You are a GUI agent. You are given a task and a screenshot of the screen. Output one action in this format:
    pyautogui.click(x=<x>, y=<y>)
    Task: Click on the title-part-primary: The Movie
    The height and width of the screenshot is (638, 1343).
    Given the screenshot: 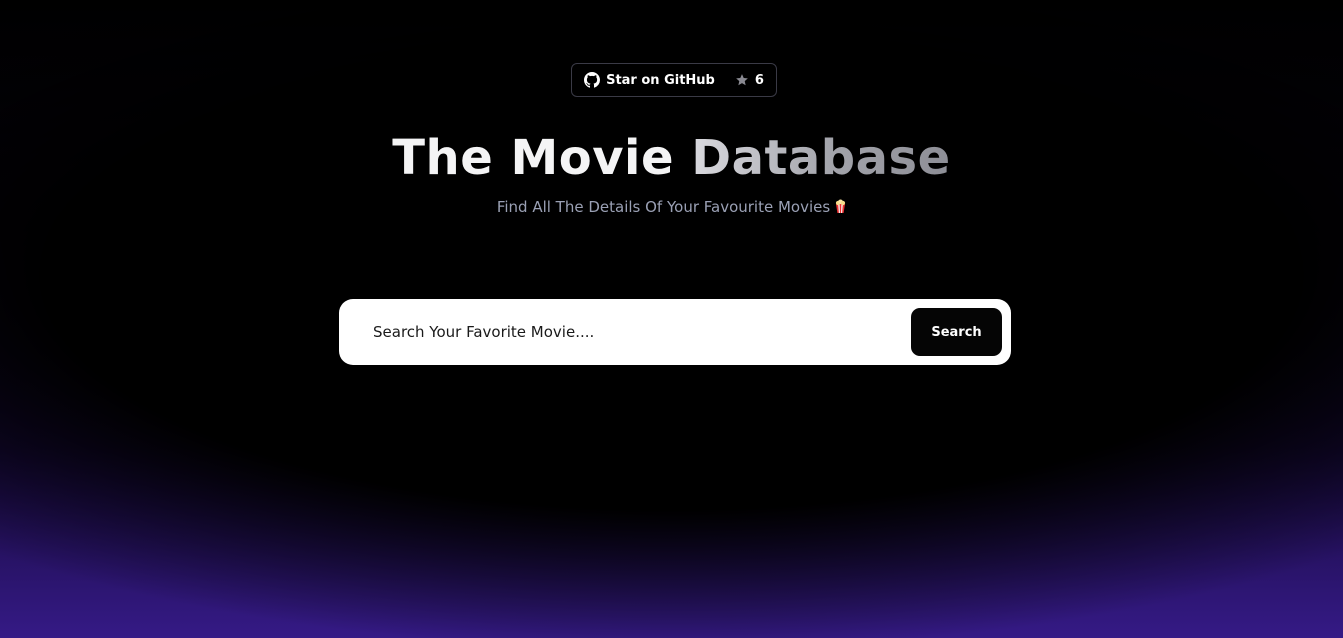 What is the action you would take?
    pyautogui.click(x=542, y=158)
    